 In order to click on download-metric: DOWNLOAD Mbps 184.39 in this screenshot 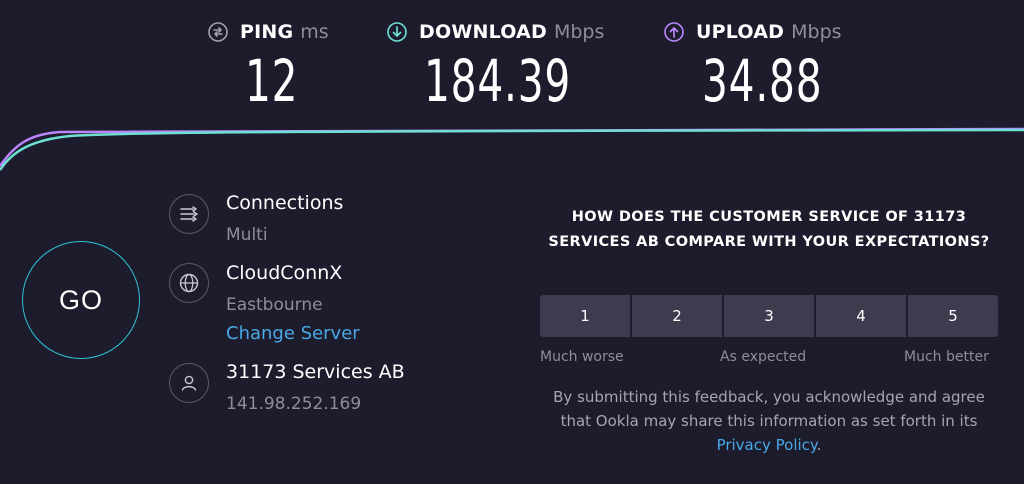, I will do `click(496, 65)`.